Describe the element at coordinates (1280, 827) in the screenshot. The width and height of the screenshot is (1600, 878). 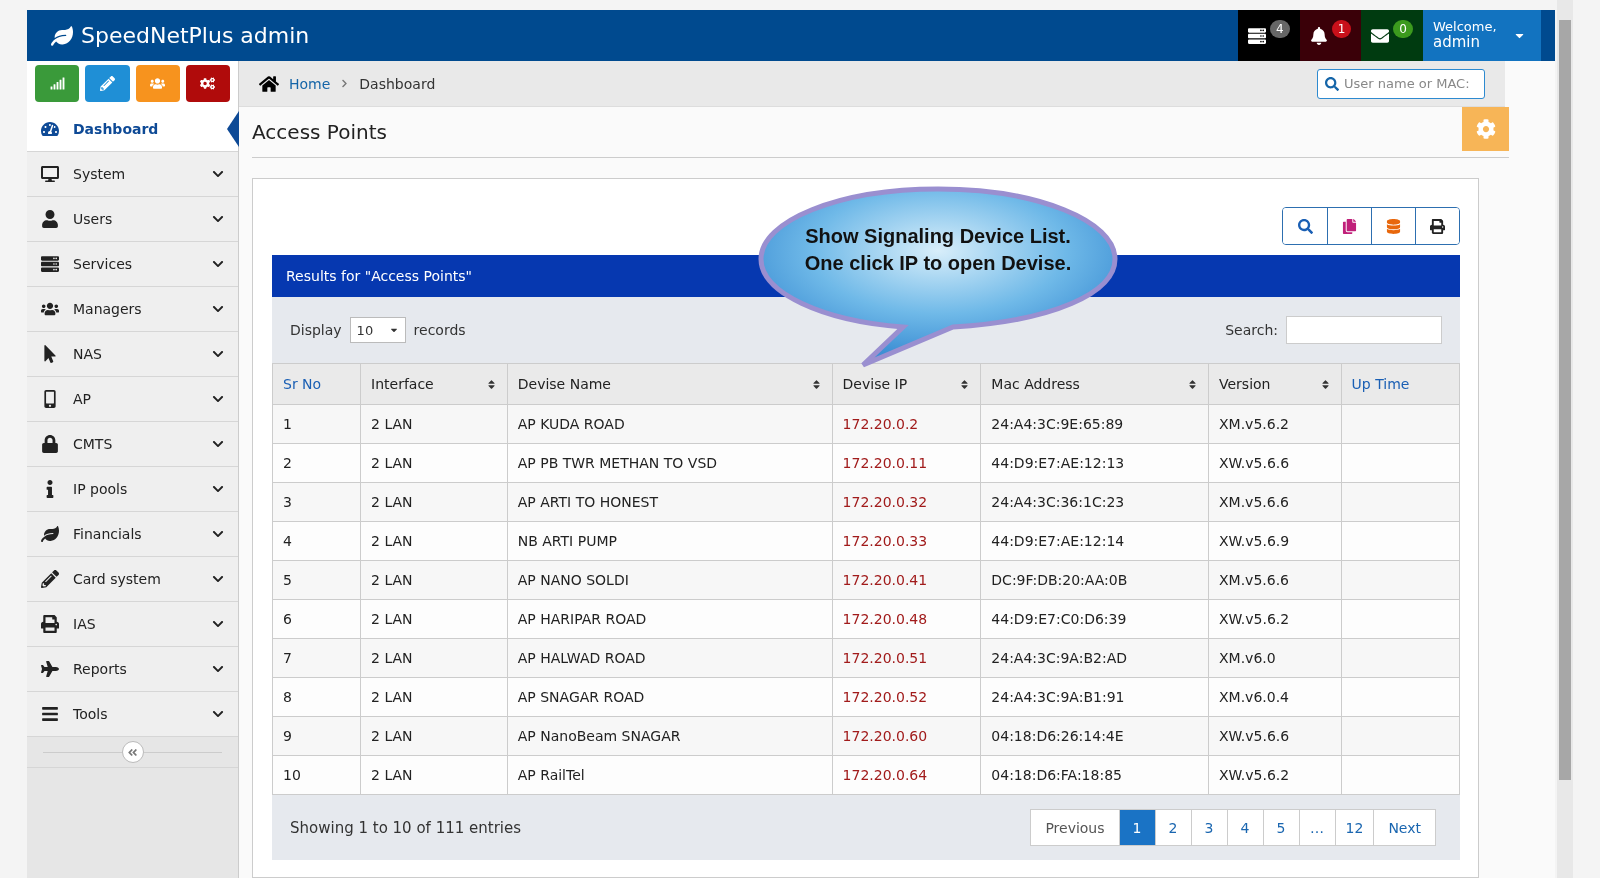
I see `page-button: 5` at that location.